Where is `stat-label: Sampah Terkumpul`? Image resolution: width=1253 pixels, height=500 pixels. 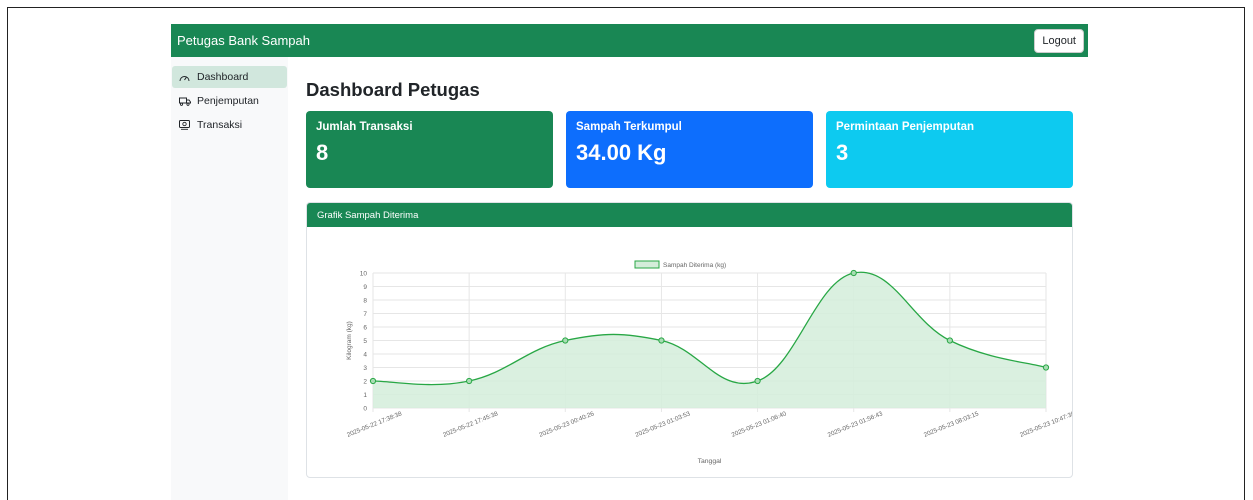 stat-label: Sampah Terkumpul is located at coordinates (629, 127).